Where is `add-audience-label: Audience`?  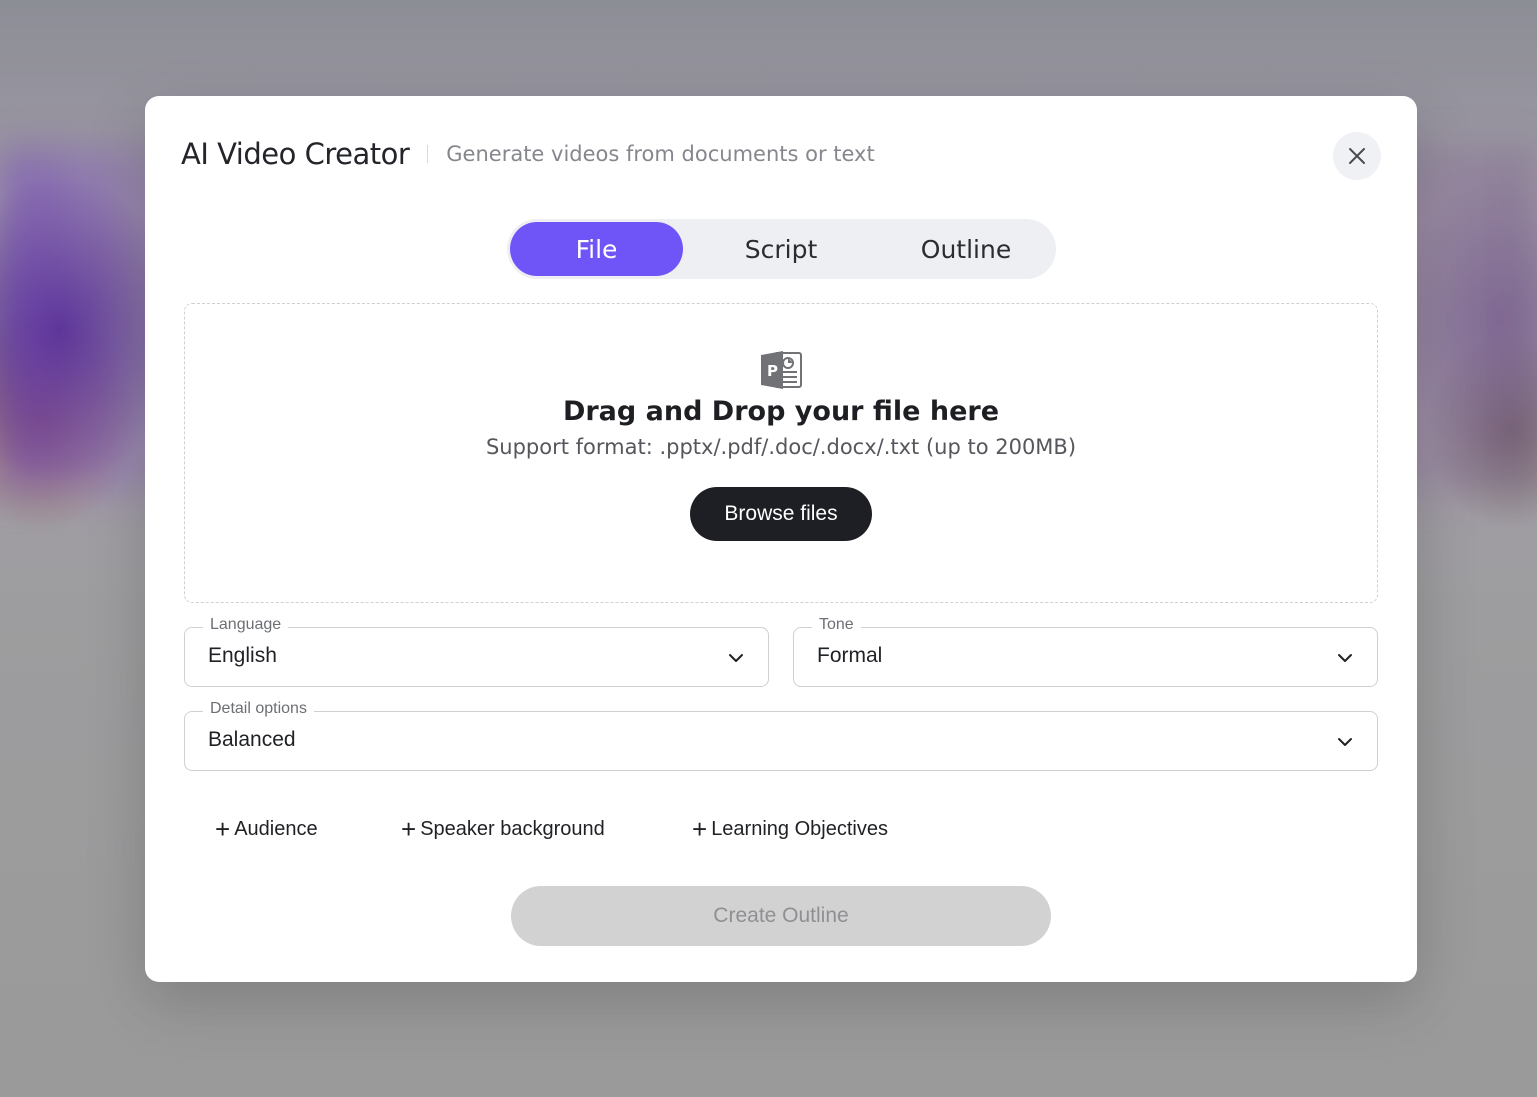
add-audience-label: Audience is located at coordinates (276, 828).